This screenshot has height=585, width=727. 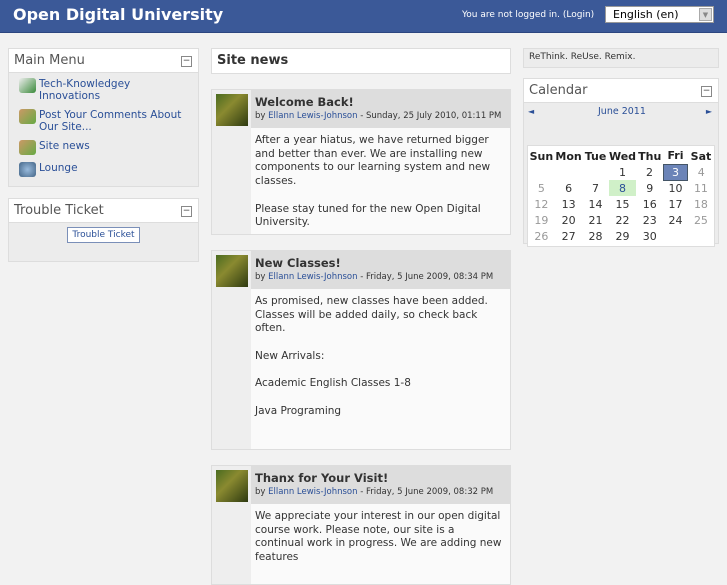 I want to click on post-paragraph: Java Programing, so click(x=298, y=410).